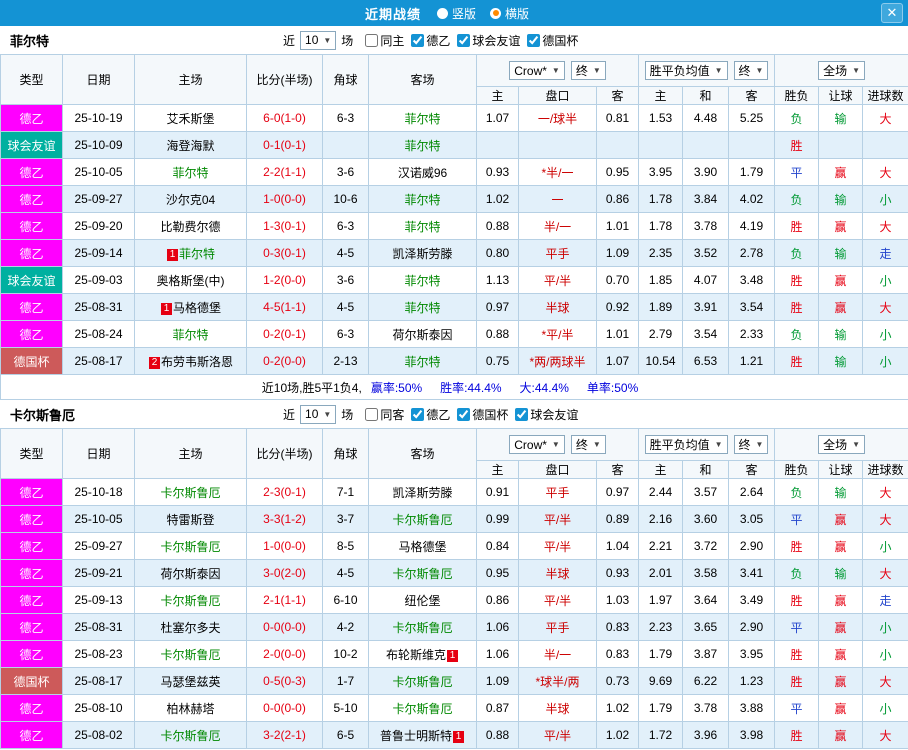 The height and width of the screenshot is (750, 908). Describe the element at coordinates (284, 735) in the screenshot. I see `score-cell: 3-2(2-1)` at that location.